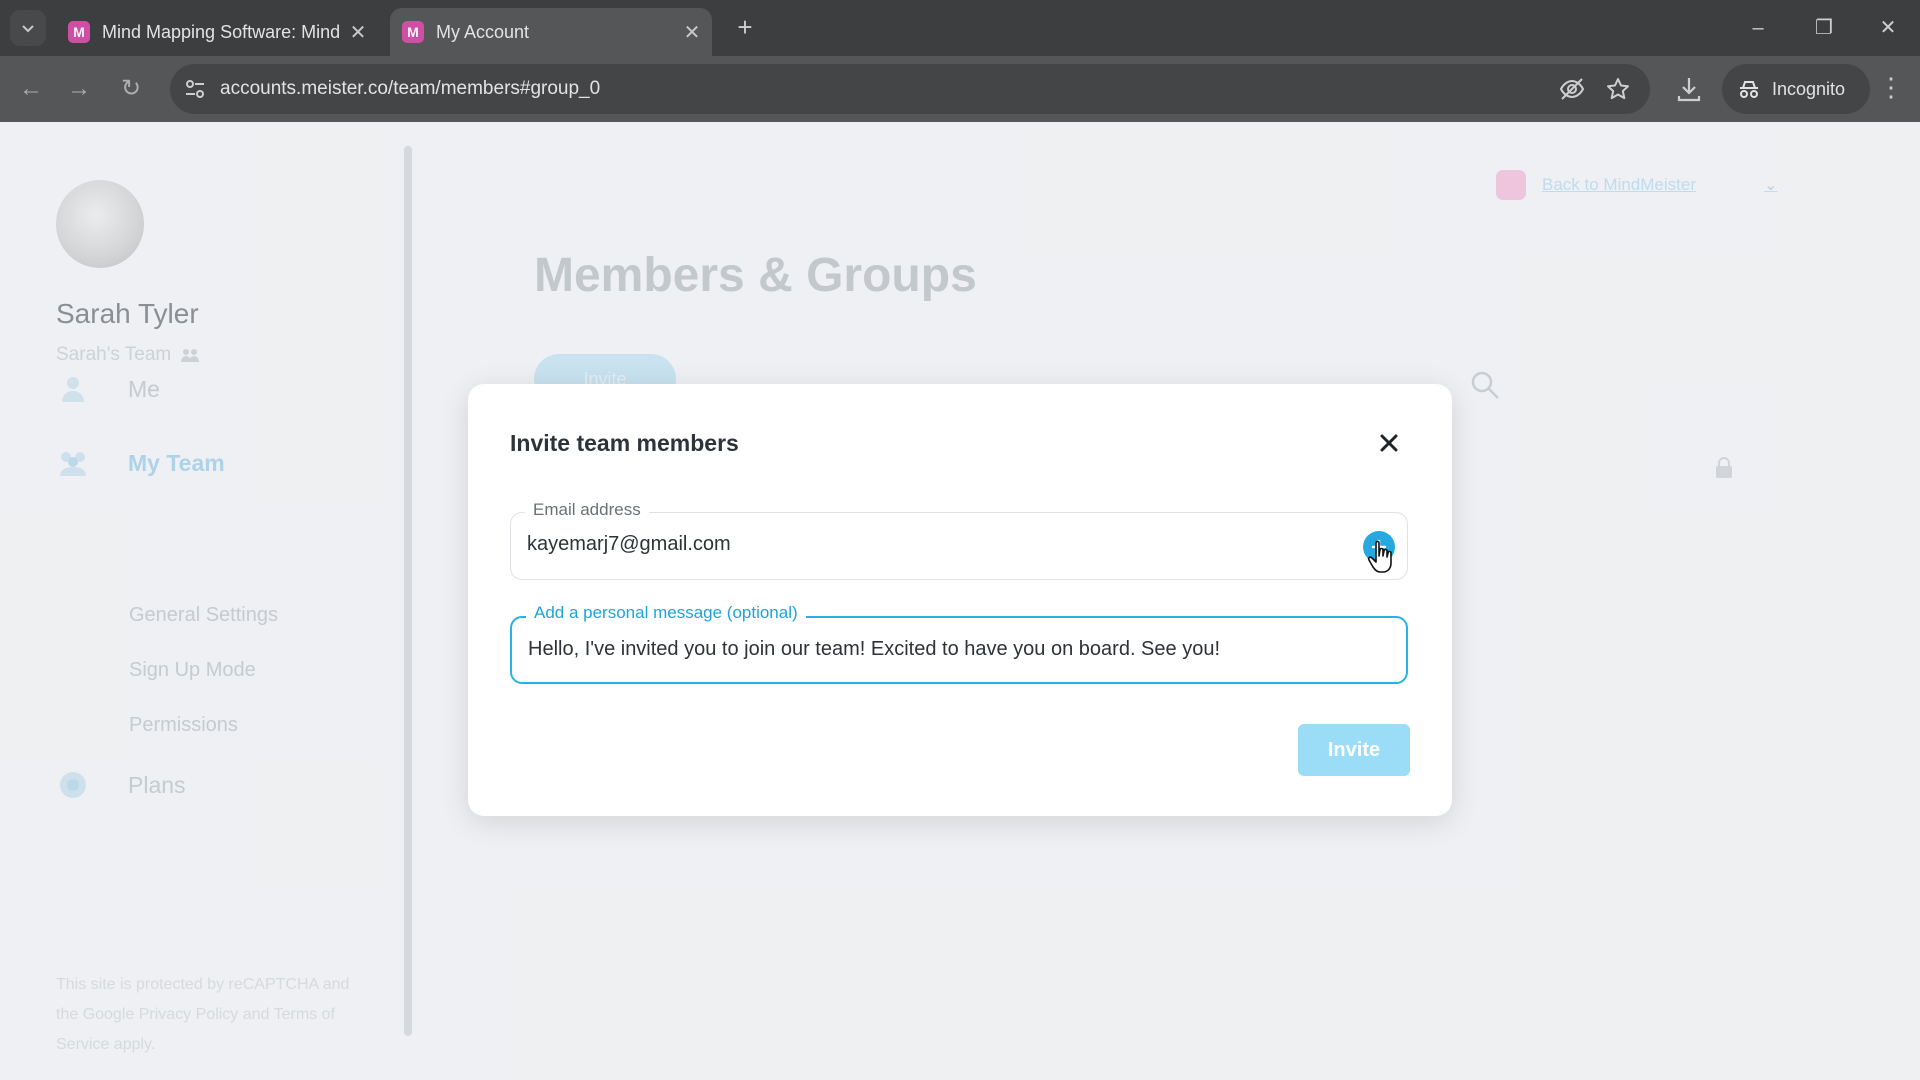 The height and width of the screenshot is (1080, 1920). What do you see at coordinates (587, 510) in the screenshot?
I see `email-field-label: Email address` at bounding box center [587, 510].